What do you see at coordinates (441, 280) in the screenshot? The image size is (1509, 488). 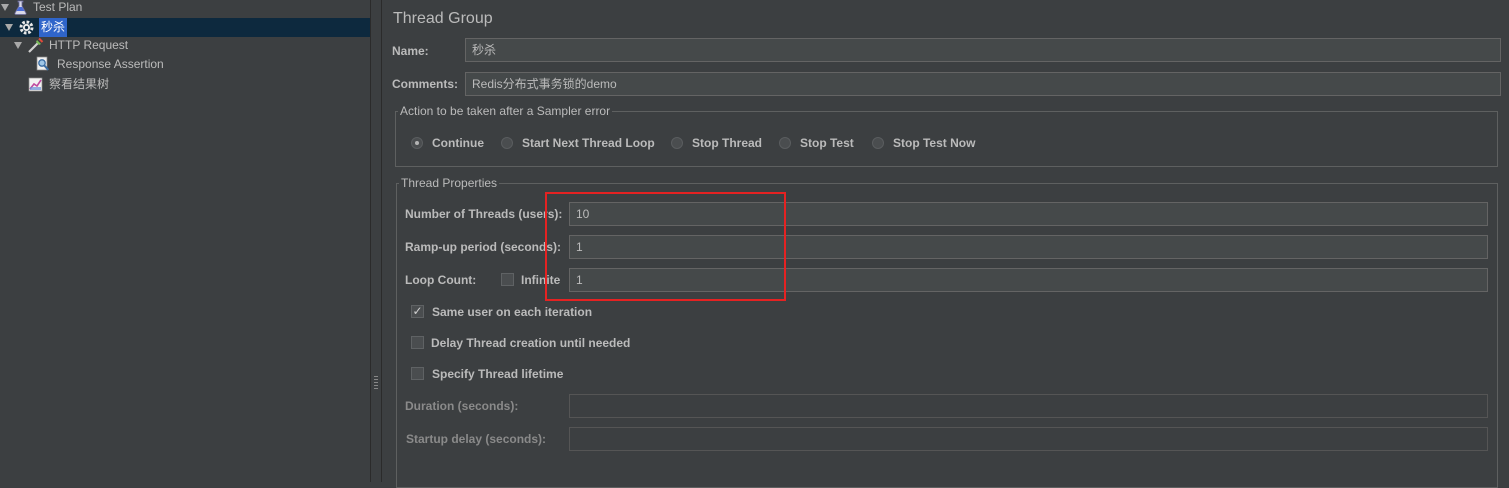 I see `loop-count-label: Loop Count:` at bounding box center [441, 280].